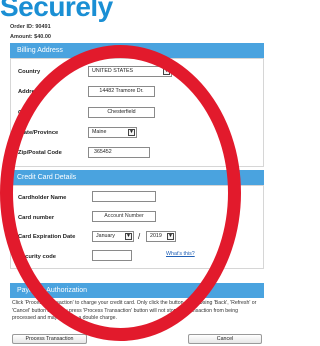 The height and width of the screenshot is (346, 320). I want to click on cardholder-name-field, so click(124, 196).